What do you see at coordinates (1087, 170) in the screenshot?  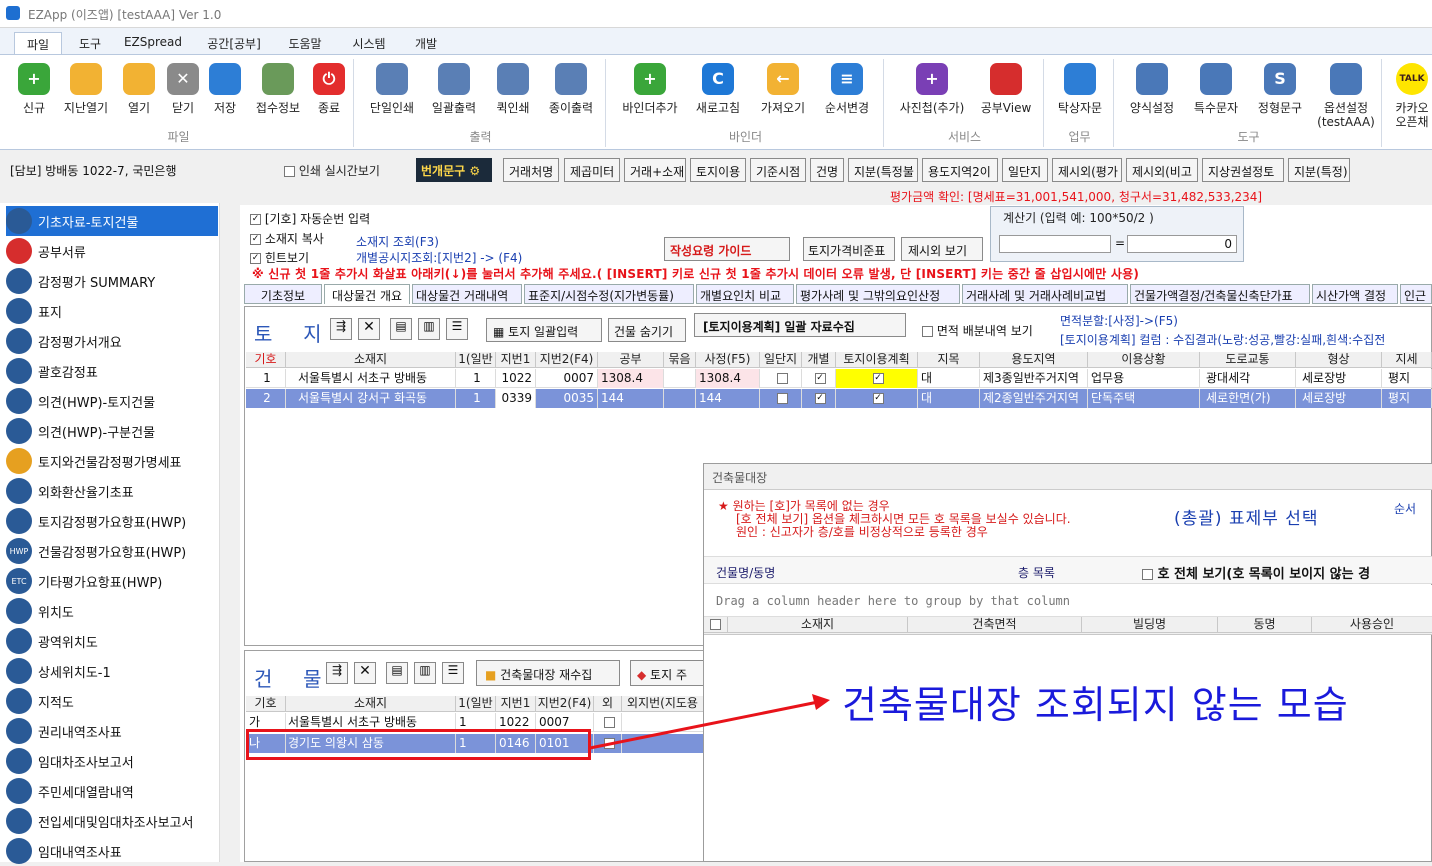 I see `toolbar-extra-eval: 제시외(평가` at bounding box center [1087, 170].